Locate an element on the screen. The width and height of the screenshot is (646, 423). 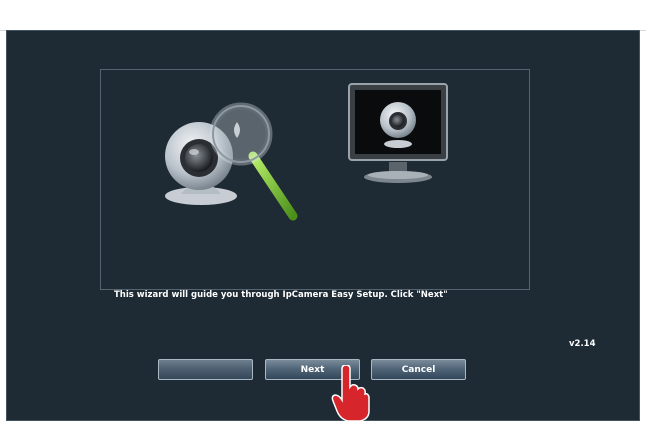
cancel-button: Cancel is located at coordinates (418, 369).